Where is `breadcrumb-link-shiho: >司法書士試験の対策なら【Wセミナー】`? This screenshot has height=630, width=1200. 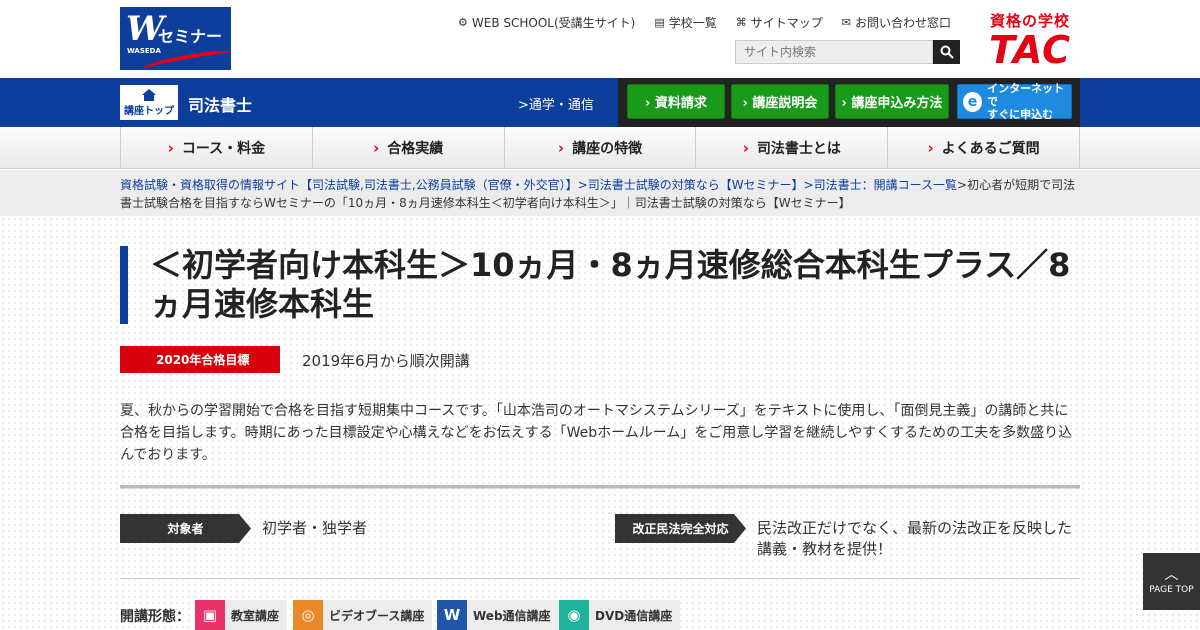
breadcrumb-link-shiho: >司法書士試験の対策なら【Wセミナー】 is located at coordinates (691, 185).